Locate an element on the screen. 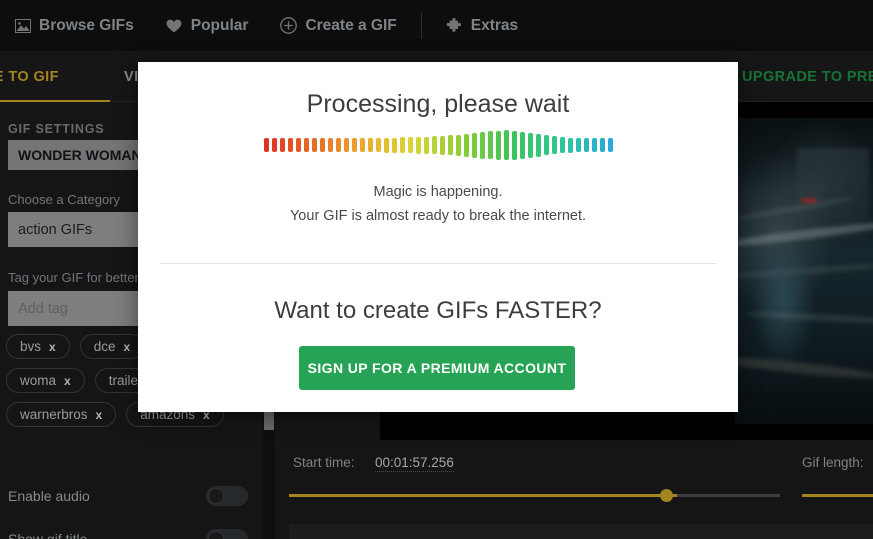 Image resolution: width=873 pixels, height=539 pixels. modal-title: Processing, please wait is located at coordinates (438, 104).